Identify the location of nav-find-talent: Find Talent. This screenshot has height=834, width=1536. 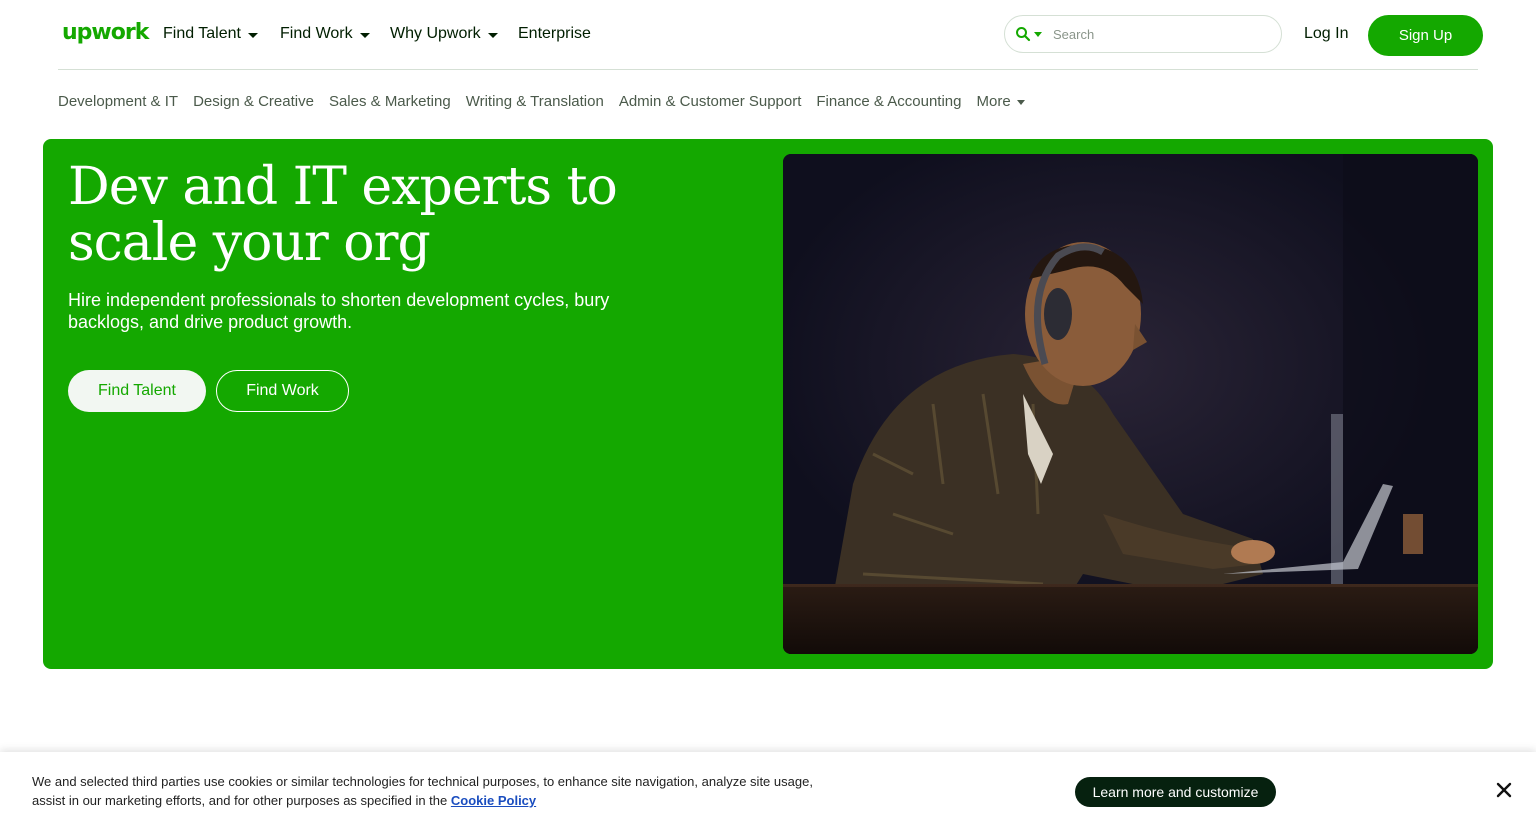
(210, 34).